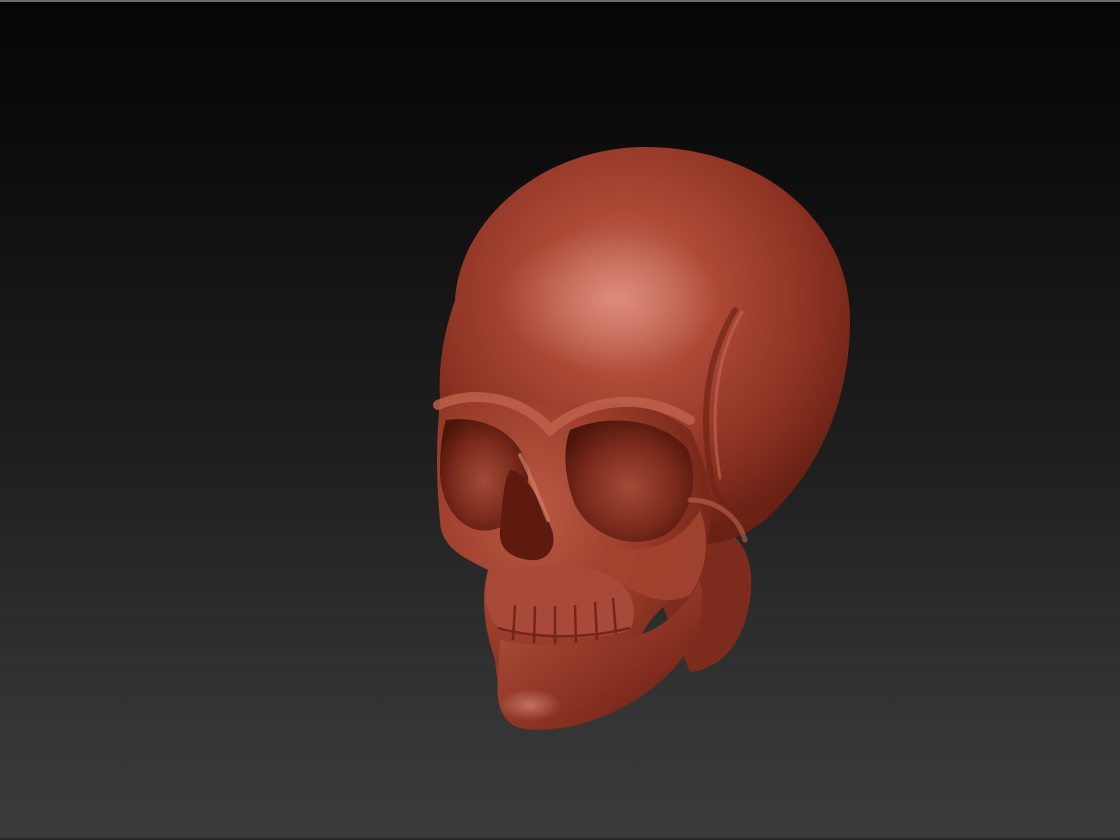  Describe the element at coordinates (559, 601) in the screenshot. I see `maxilla` at that location.